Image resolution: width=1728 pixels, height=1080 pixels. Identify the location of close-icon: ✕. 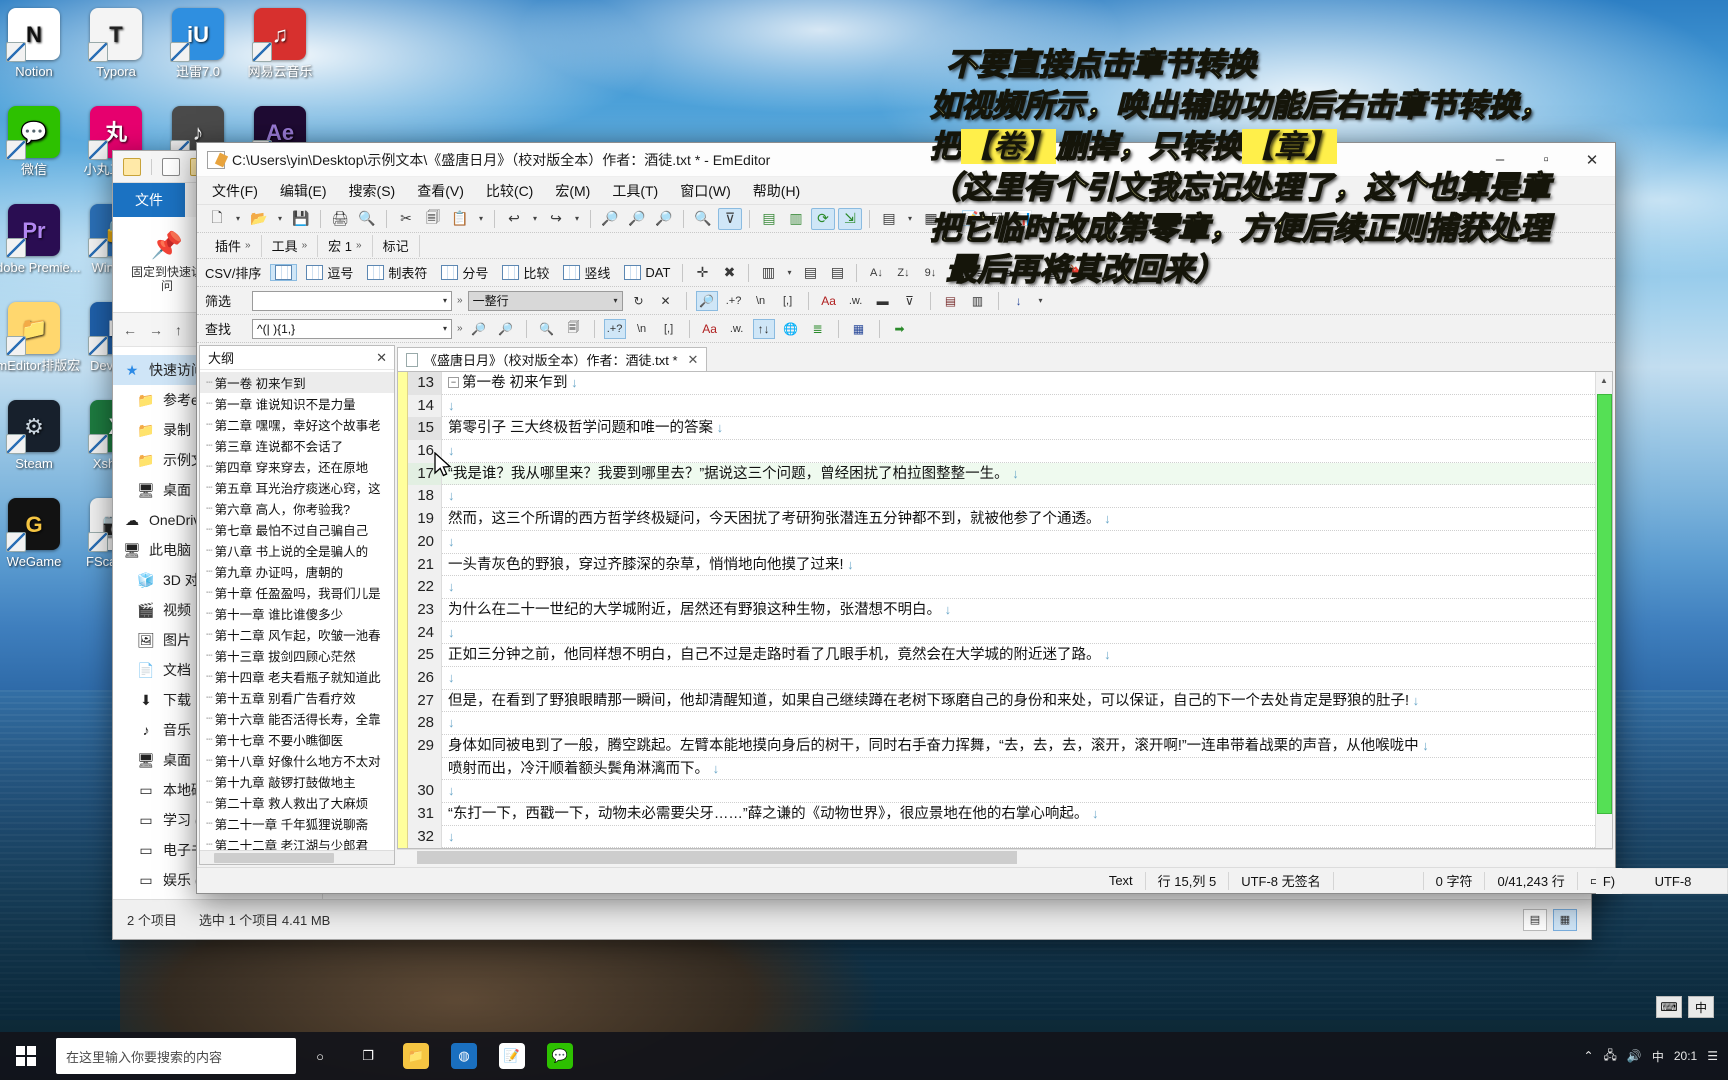
(385, 358).